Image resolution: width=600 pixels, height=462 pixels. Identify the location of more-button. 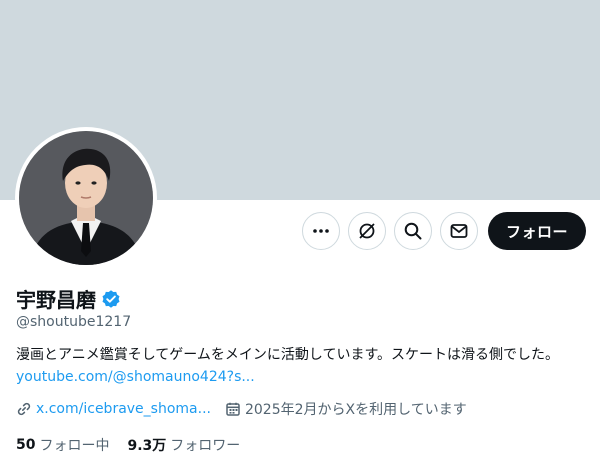
(320, 231).